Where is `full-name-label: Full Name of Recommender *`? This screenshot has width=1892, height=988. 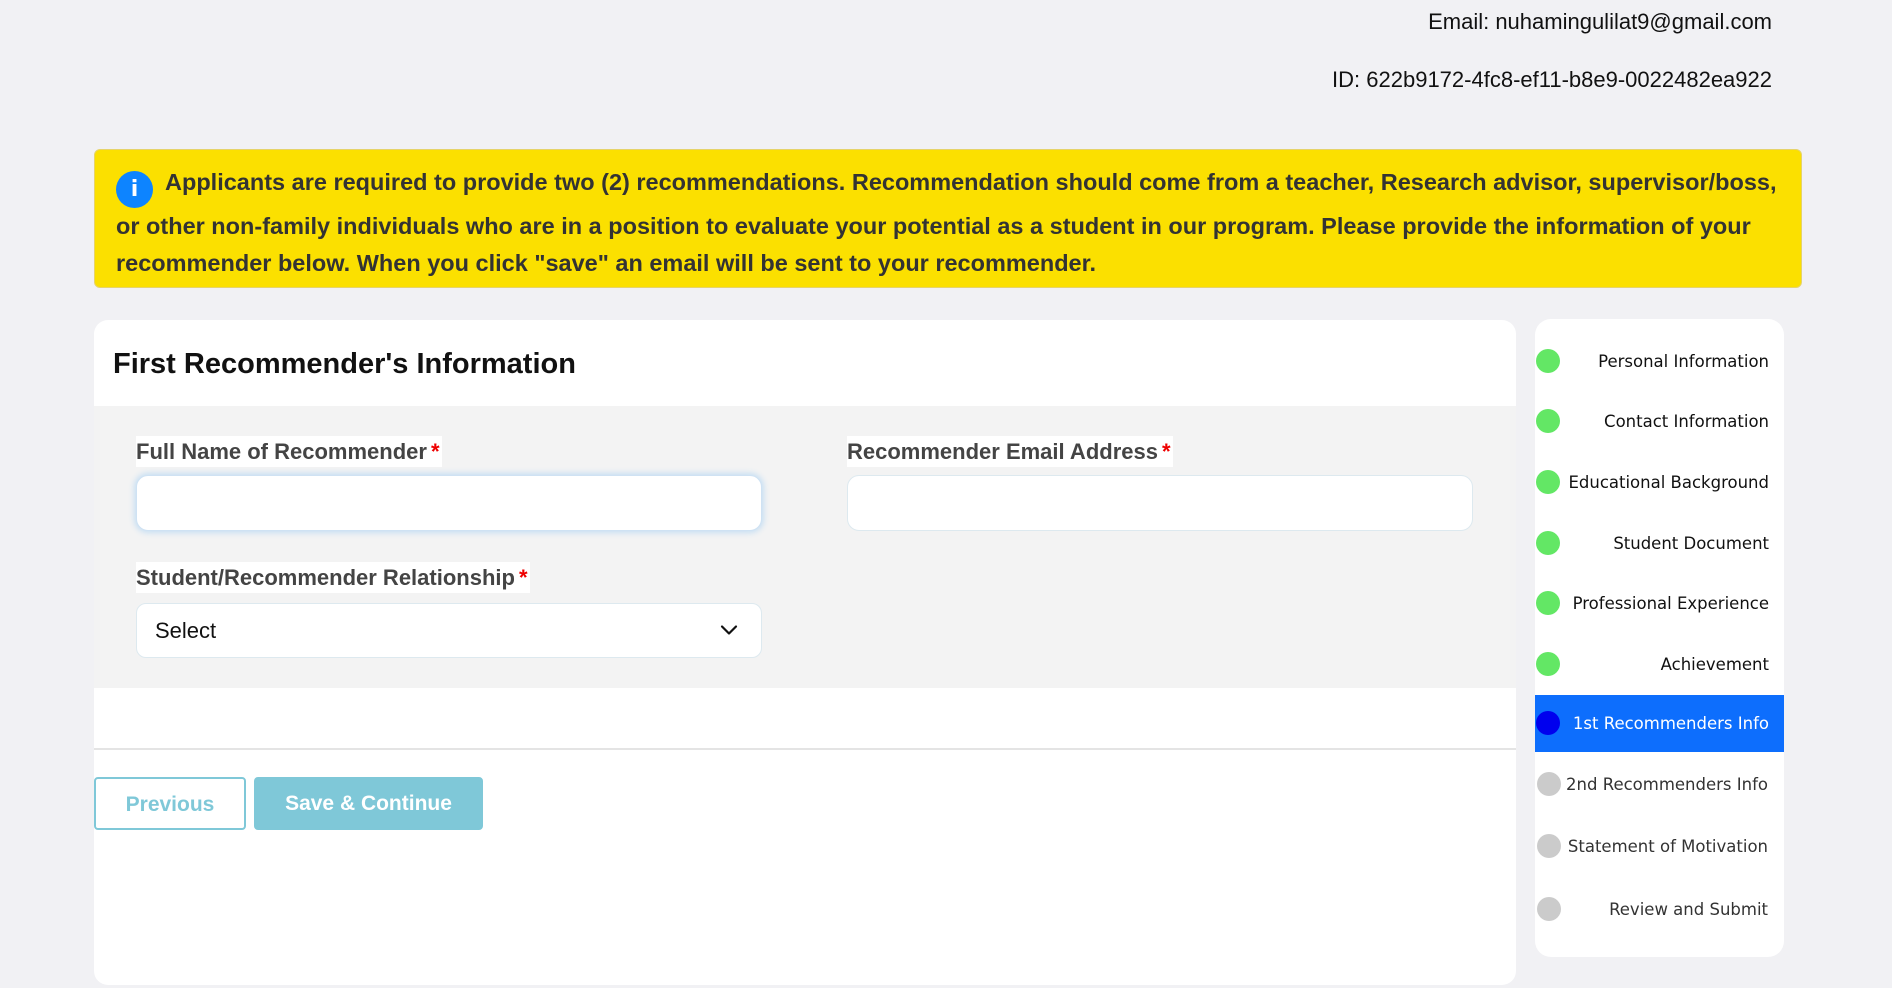 full-name-label: Full Name of Recommender * is located at coordinates (289, 451).